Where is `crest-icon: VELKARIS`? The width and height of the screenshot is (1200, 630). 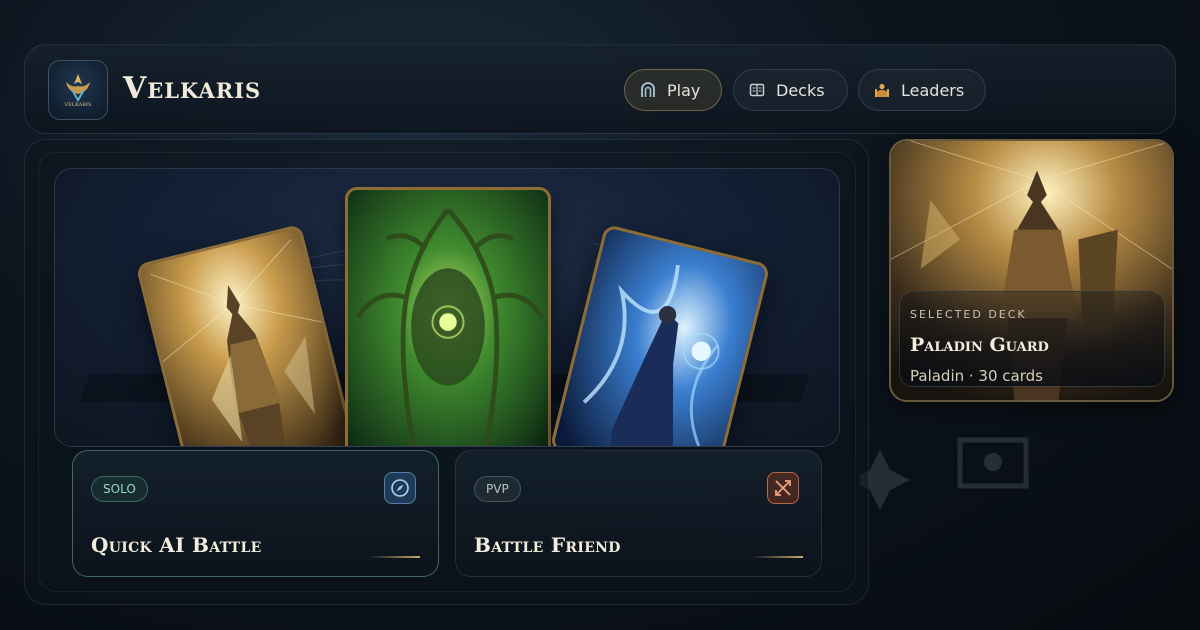
crest-icon: VELKARIS is located at coordinates (78, 91).